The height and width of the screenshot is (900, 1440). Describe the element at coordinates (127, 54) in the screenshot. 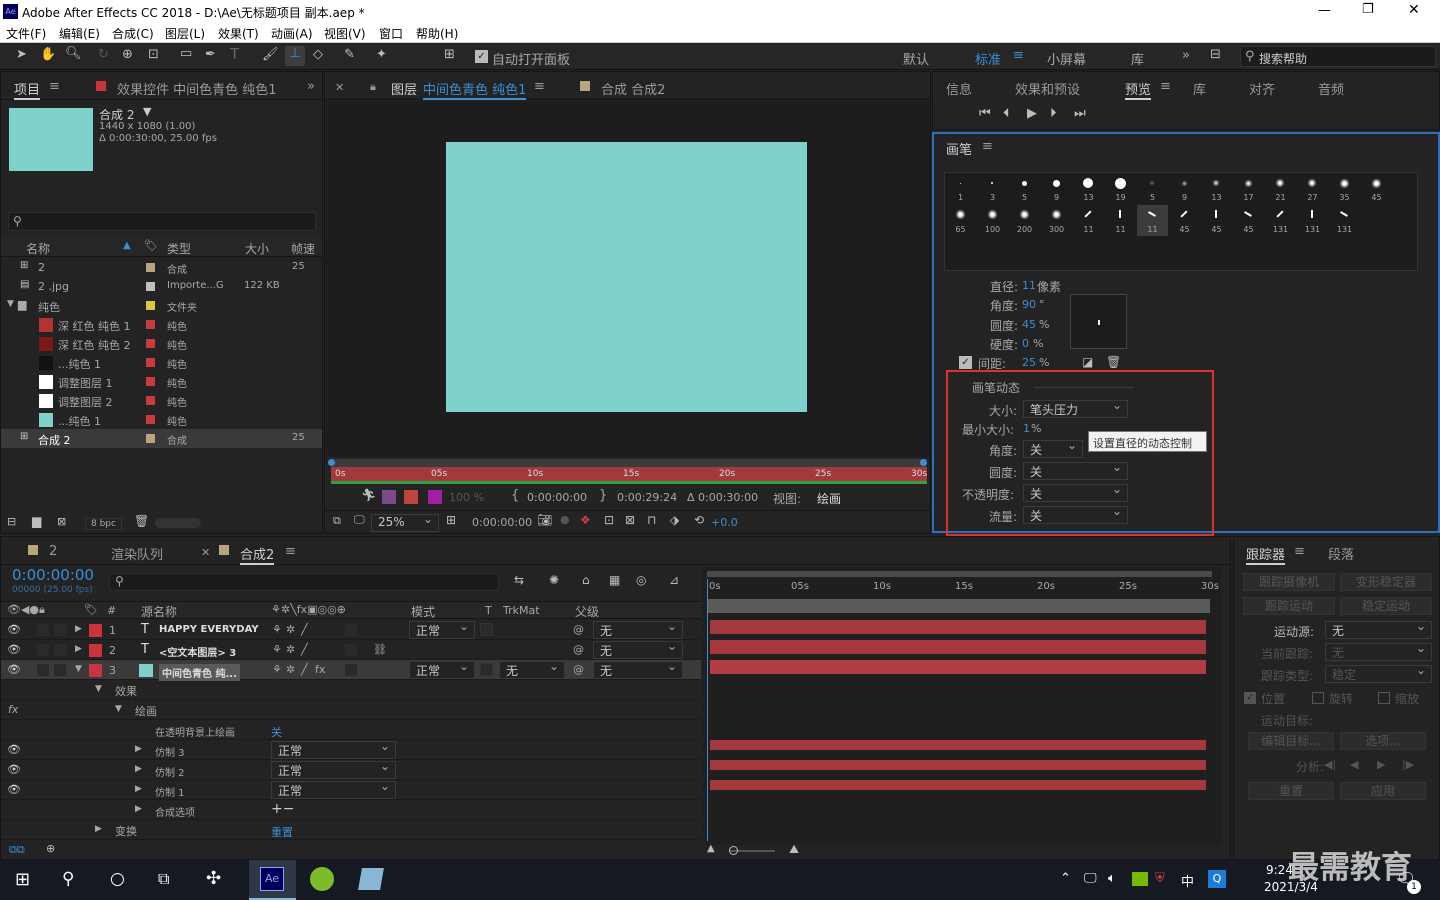

I see `camera-tool-icon: ⊕` at that location.